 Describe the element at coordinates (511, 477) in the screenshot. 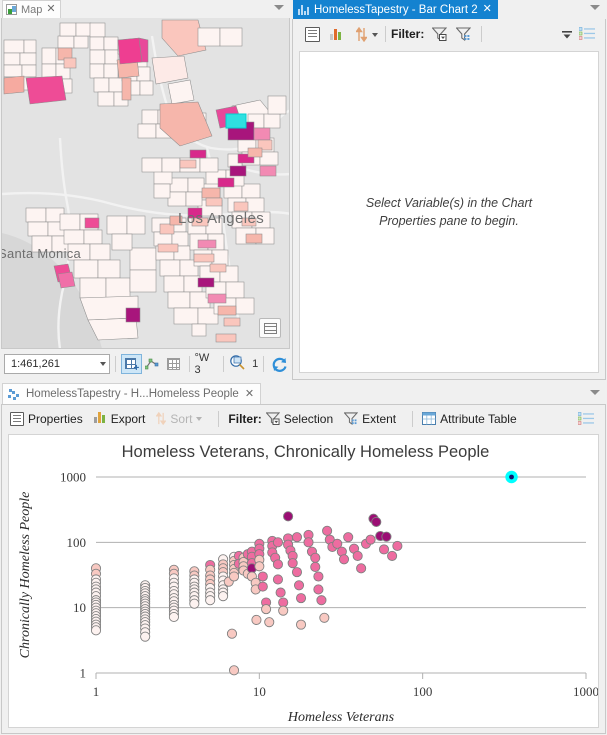

I see `selected-scatter-point` at that location.